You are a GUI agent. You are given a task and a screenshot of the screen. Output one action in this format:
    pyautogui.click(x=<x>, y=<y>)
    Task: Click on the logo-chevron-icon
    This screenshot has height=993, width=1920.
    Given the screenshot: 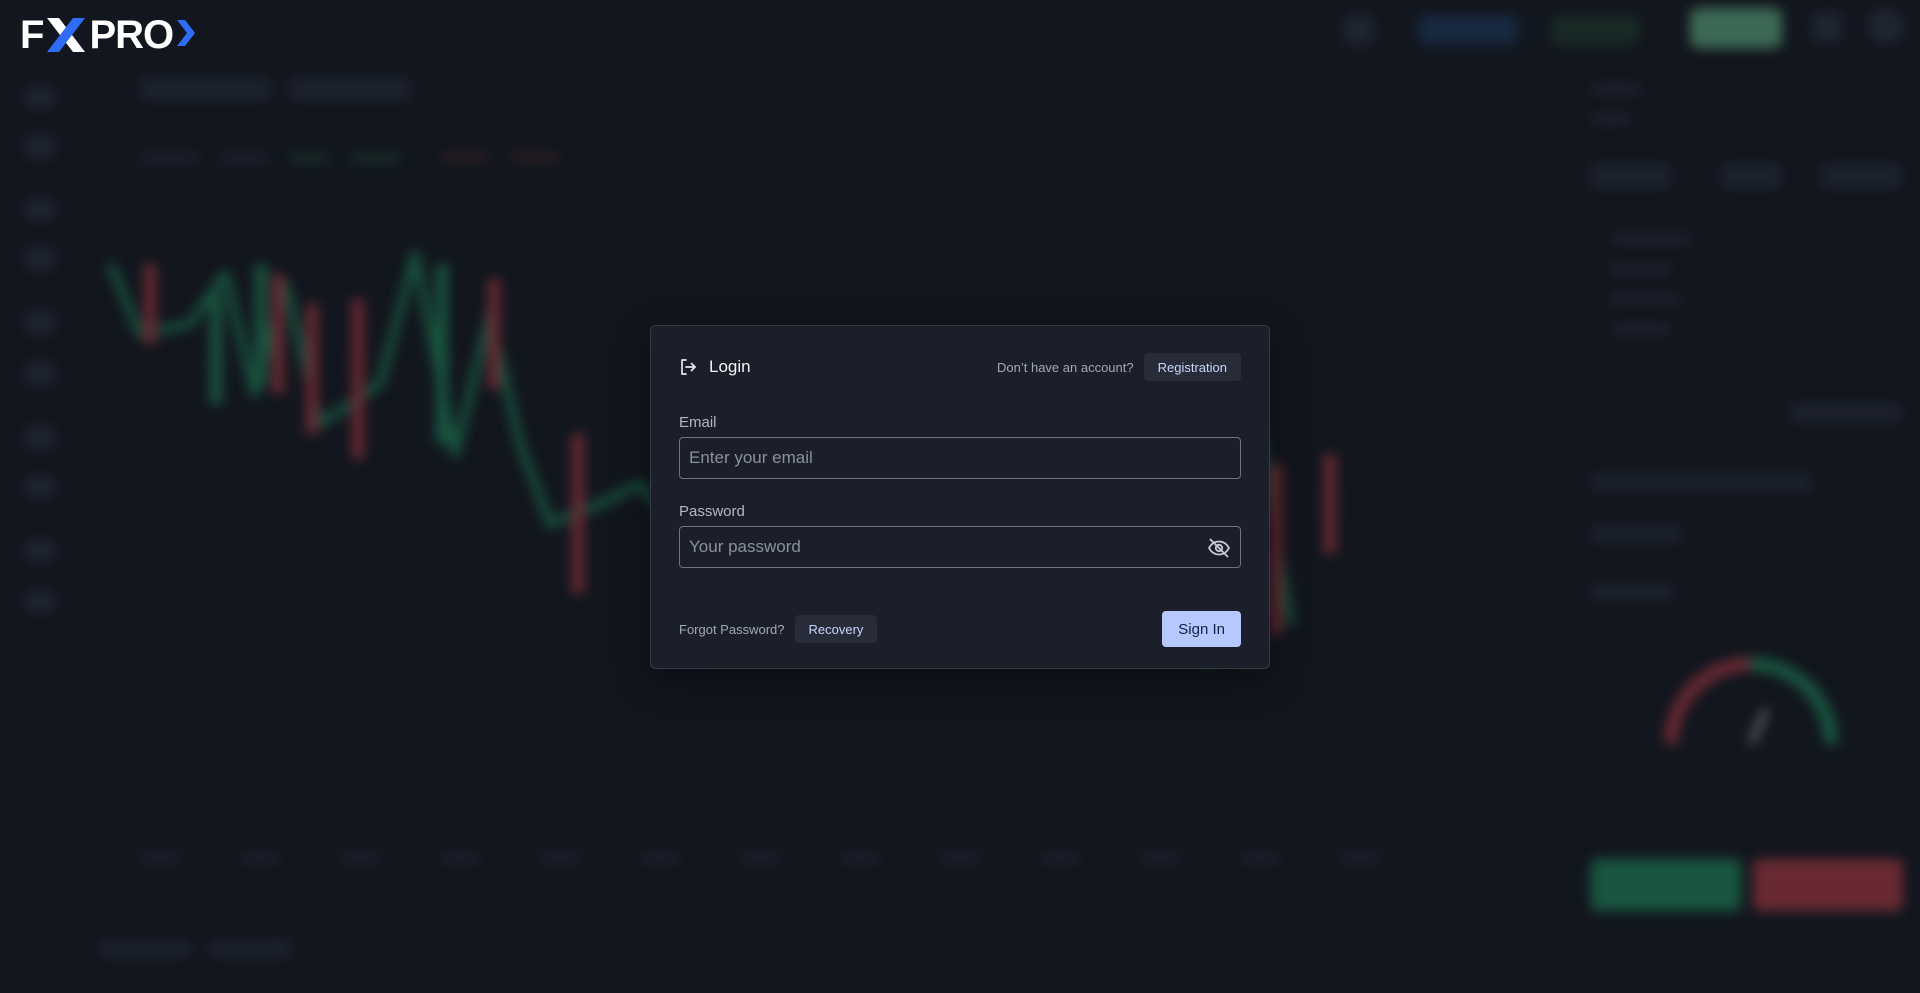 What is the action you would take?
    pyautogui.click(x=185, y=35)
    